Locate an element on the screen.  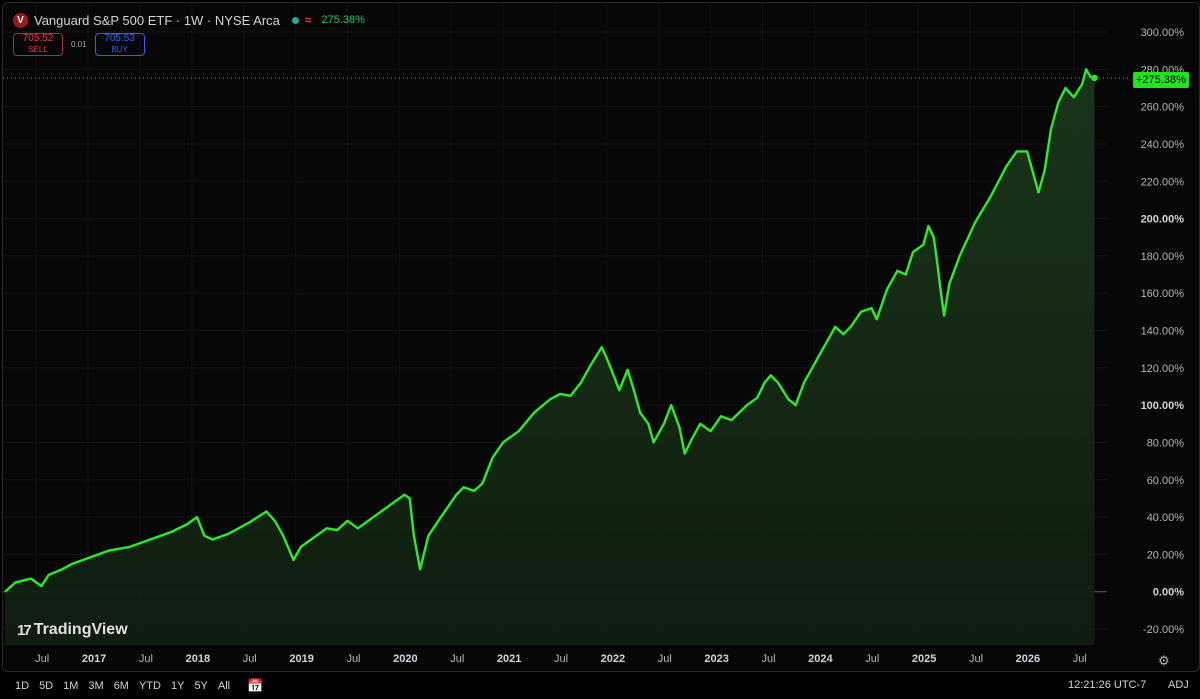
y-tick-label: 200.00% is located at coordinates (1163, 220).